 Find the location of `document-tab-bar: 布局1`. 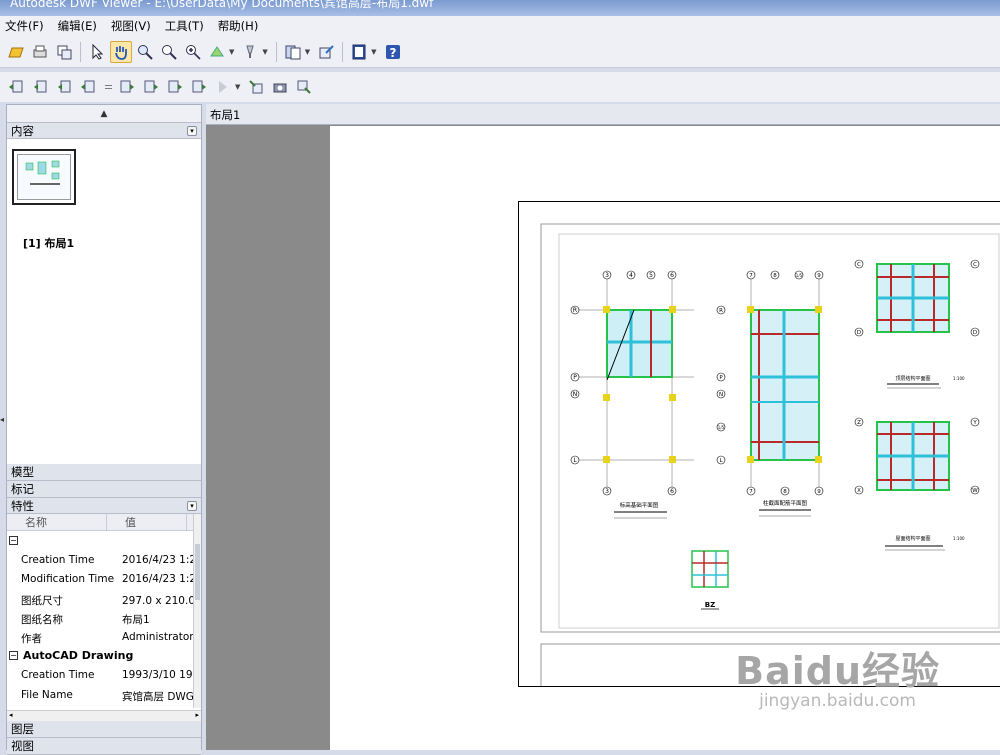

document-tab-bar: 布局1 is located at coordinates (603, 114).